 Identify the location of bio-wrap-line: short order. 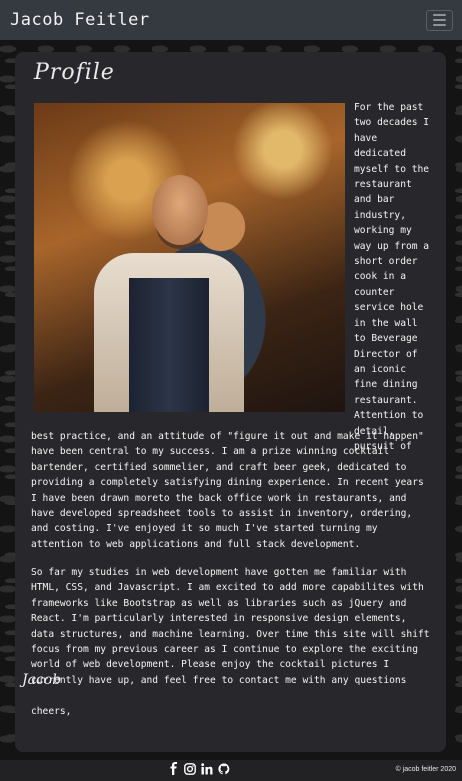
(386, 262).